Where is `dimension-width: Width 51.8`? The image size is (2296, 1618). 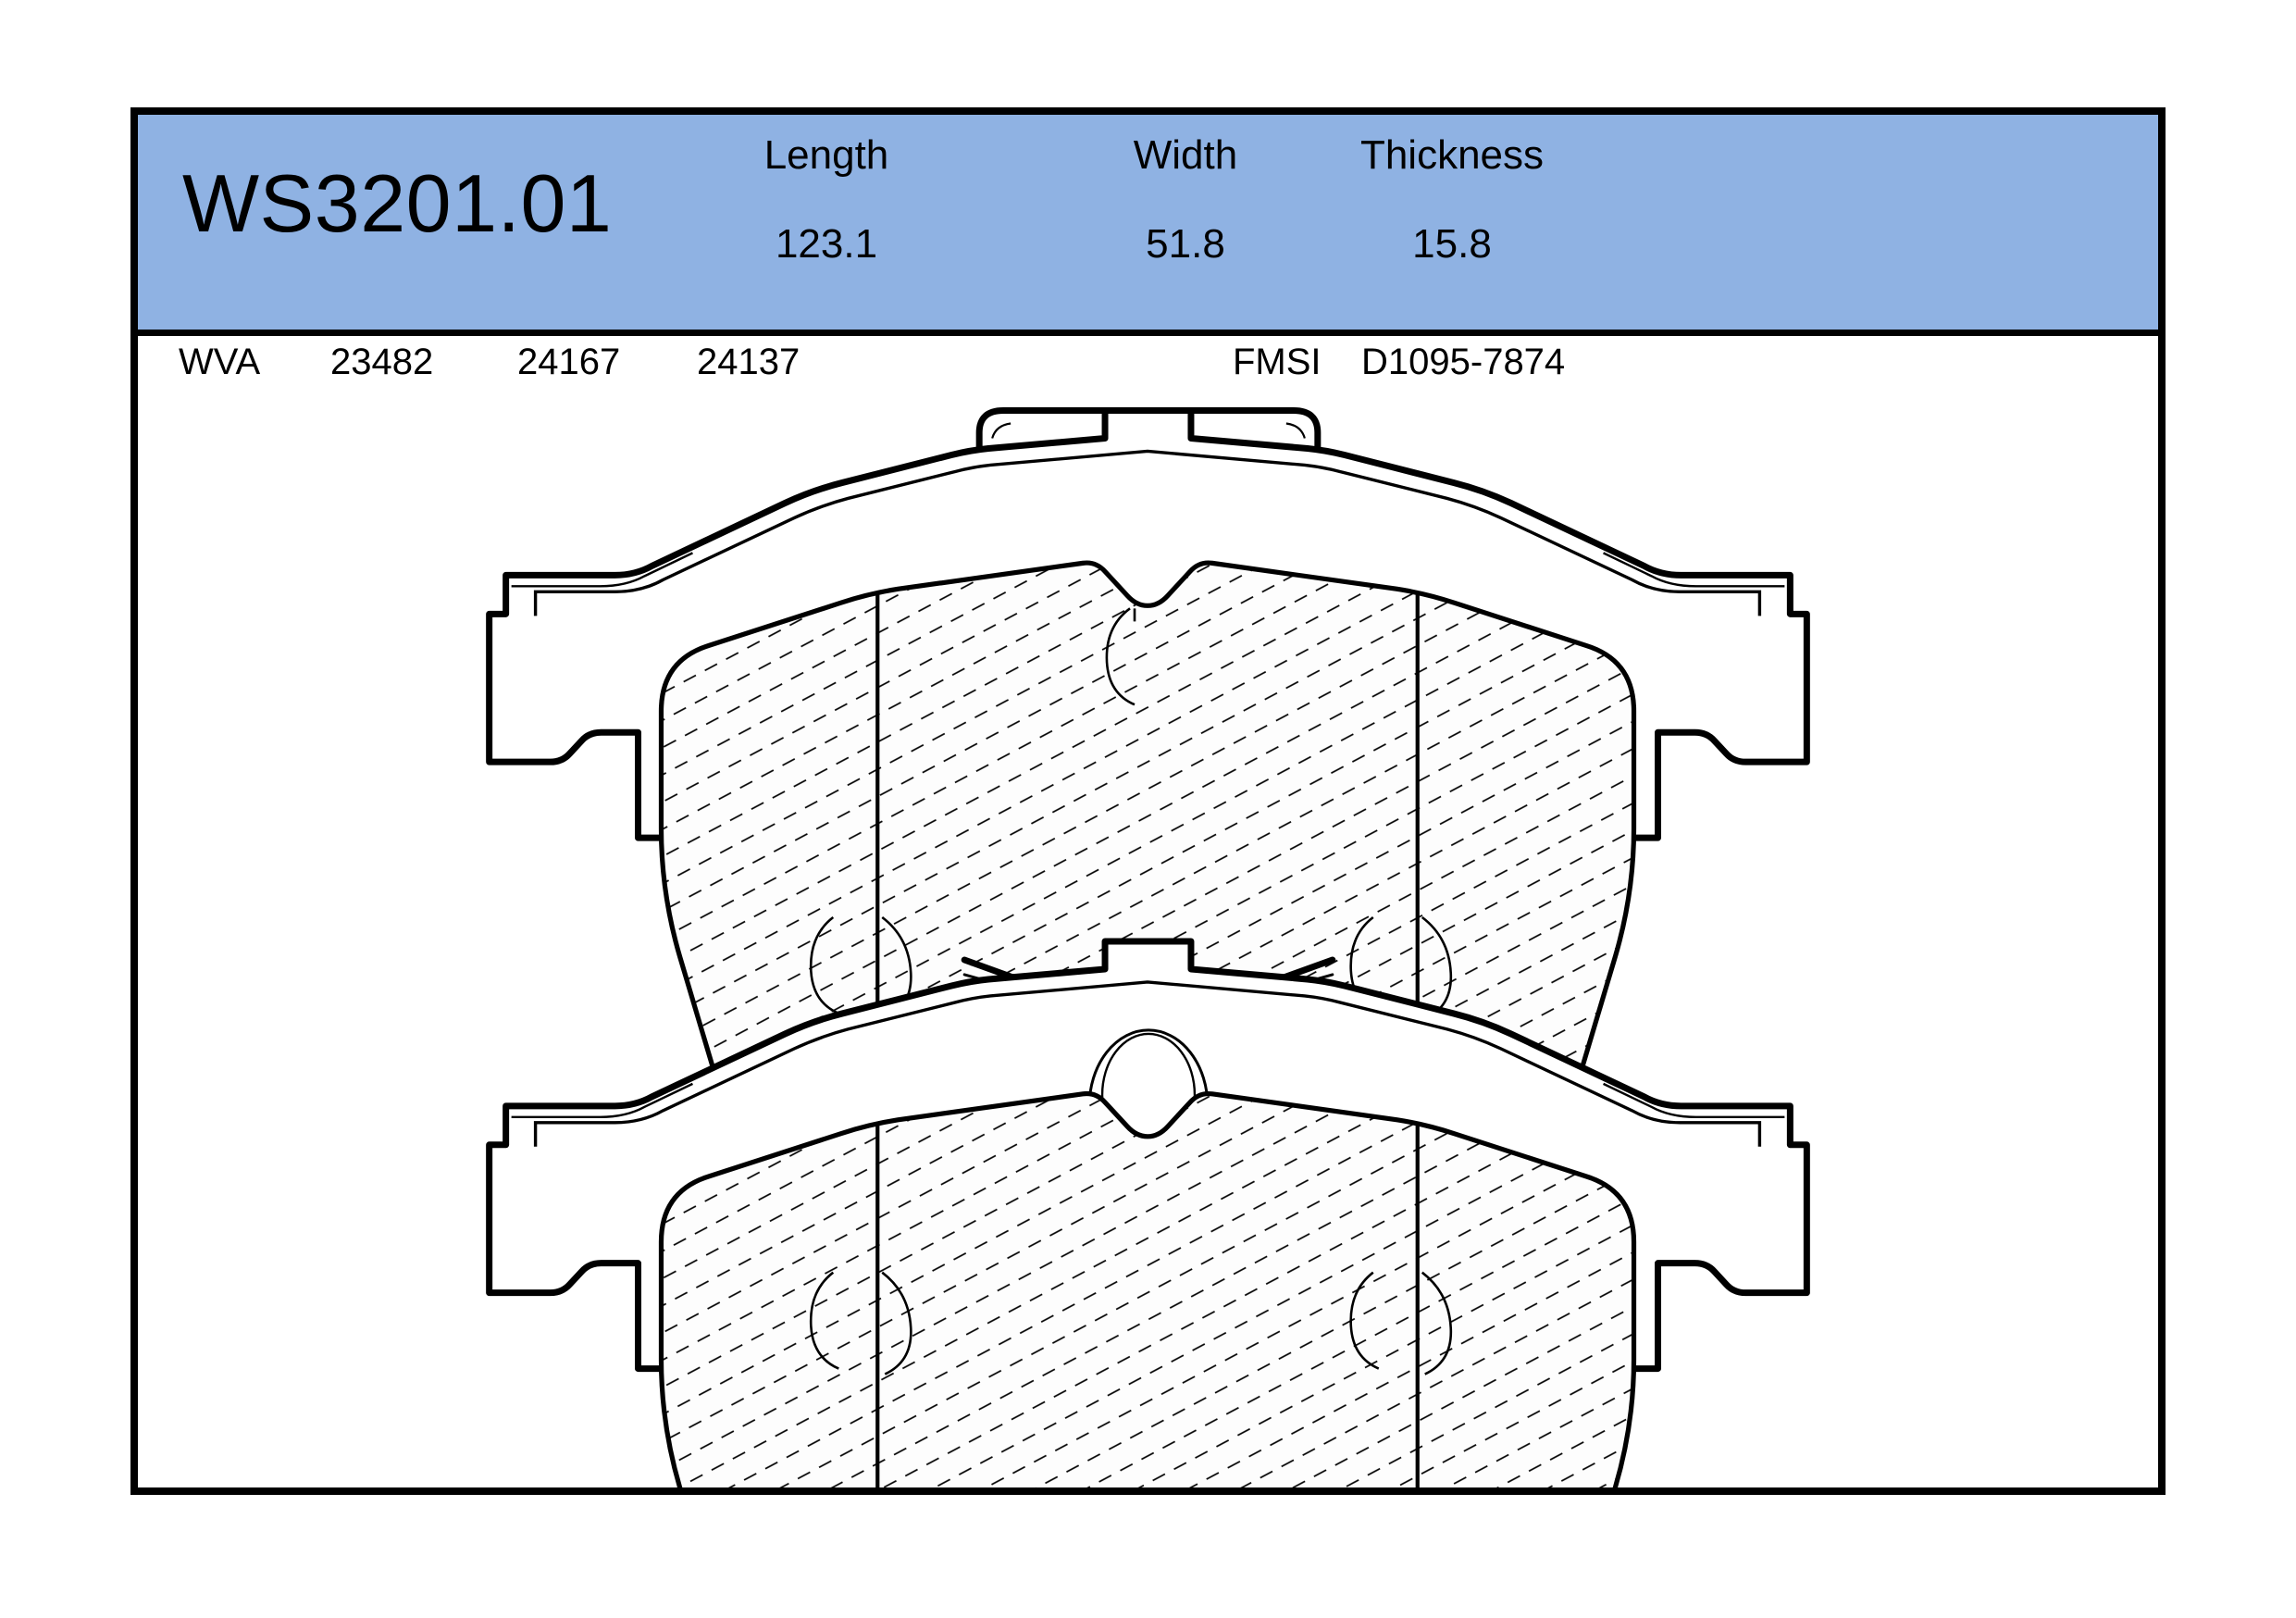
dimension-width: Width 51.8 is located at coordinates (1186, 200).